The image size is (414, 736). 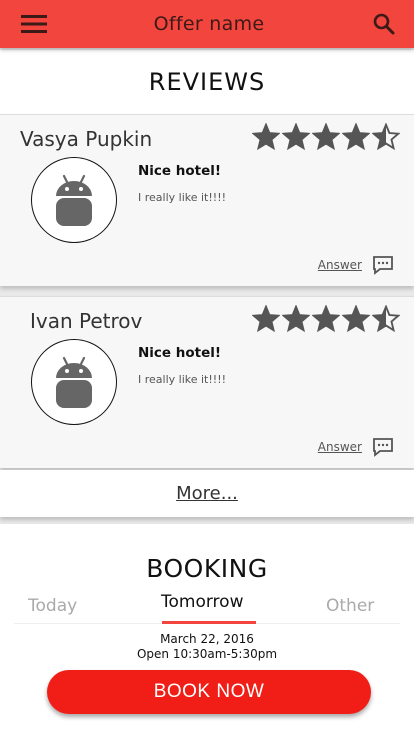 What do you see at coordinates (86, 139) in the screenshot?
I see `review-author: Vasya Pupkin` at bounding box center [86, 139].